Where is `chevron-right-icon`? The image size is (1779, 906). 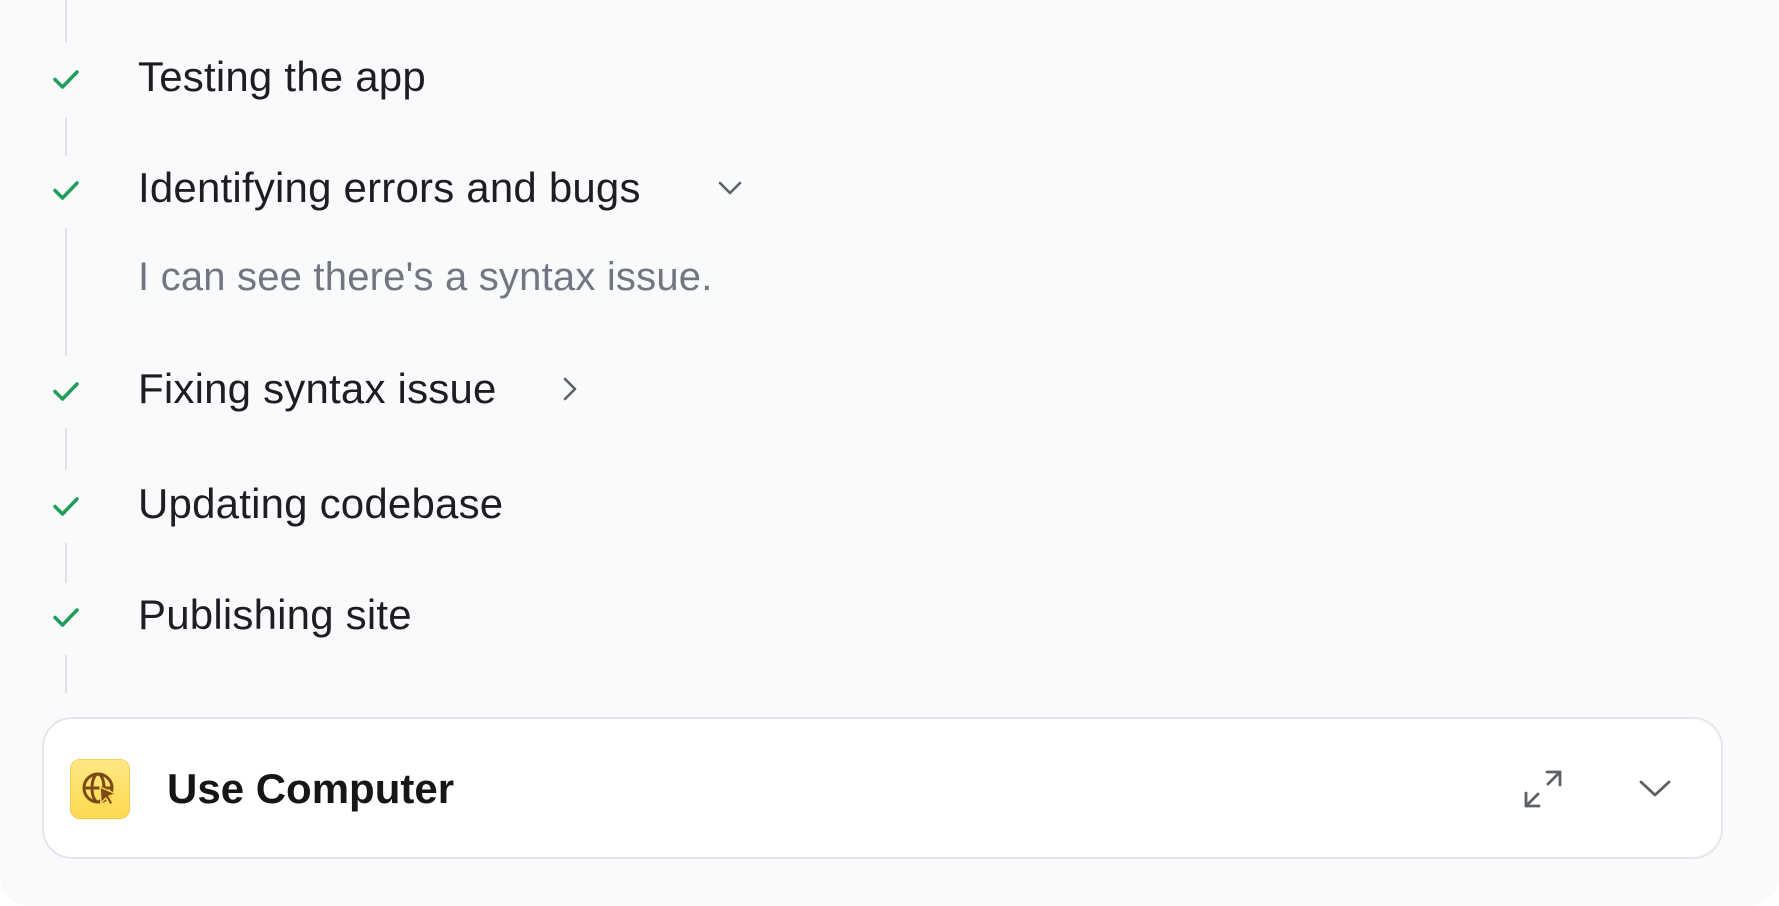
chevron-right-icon is located at coordinates (570, 389).